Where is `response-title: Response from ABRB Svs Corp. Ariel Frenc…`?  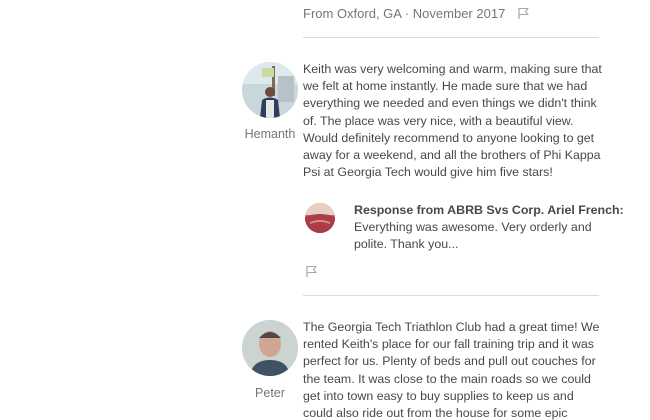 response-title: Response from ABRB Svs Corp. Ariel Frenc… is located at coordinates (489, 210).